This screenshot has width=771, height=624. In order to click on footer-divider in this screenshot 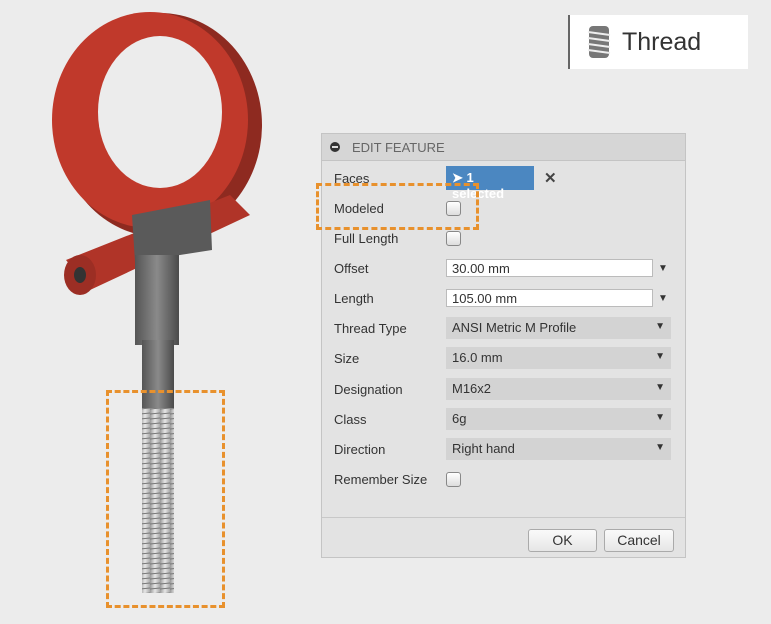, I will do `click(503, 517)`.